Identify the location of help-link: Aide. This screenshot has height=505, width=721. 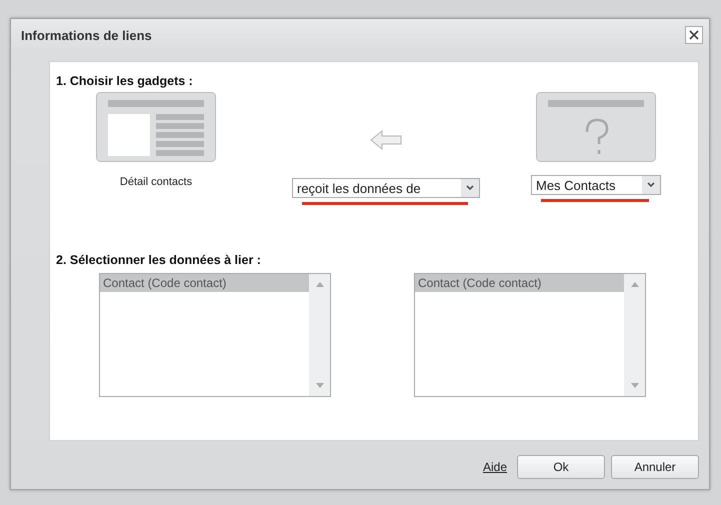
(494, 467).